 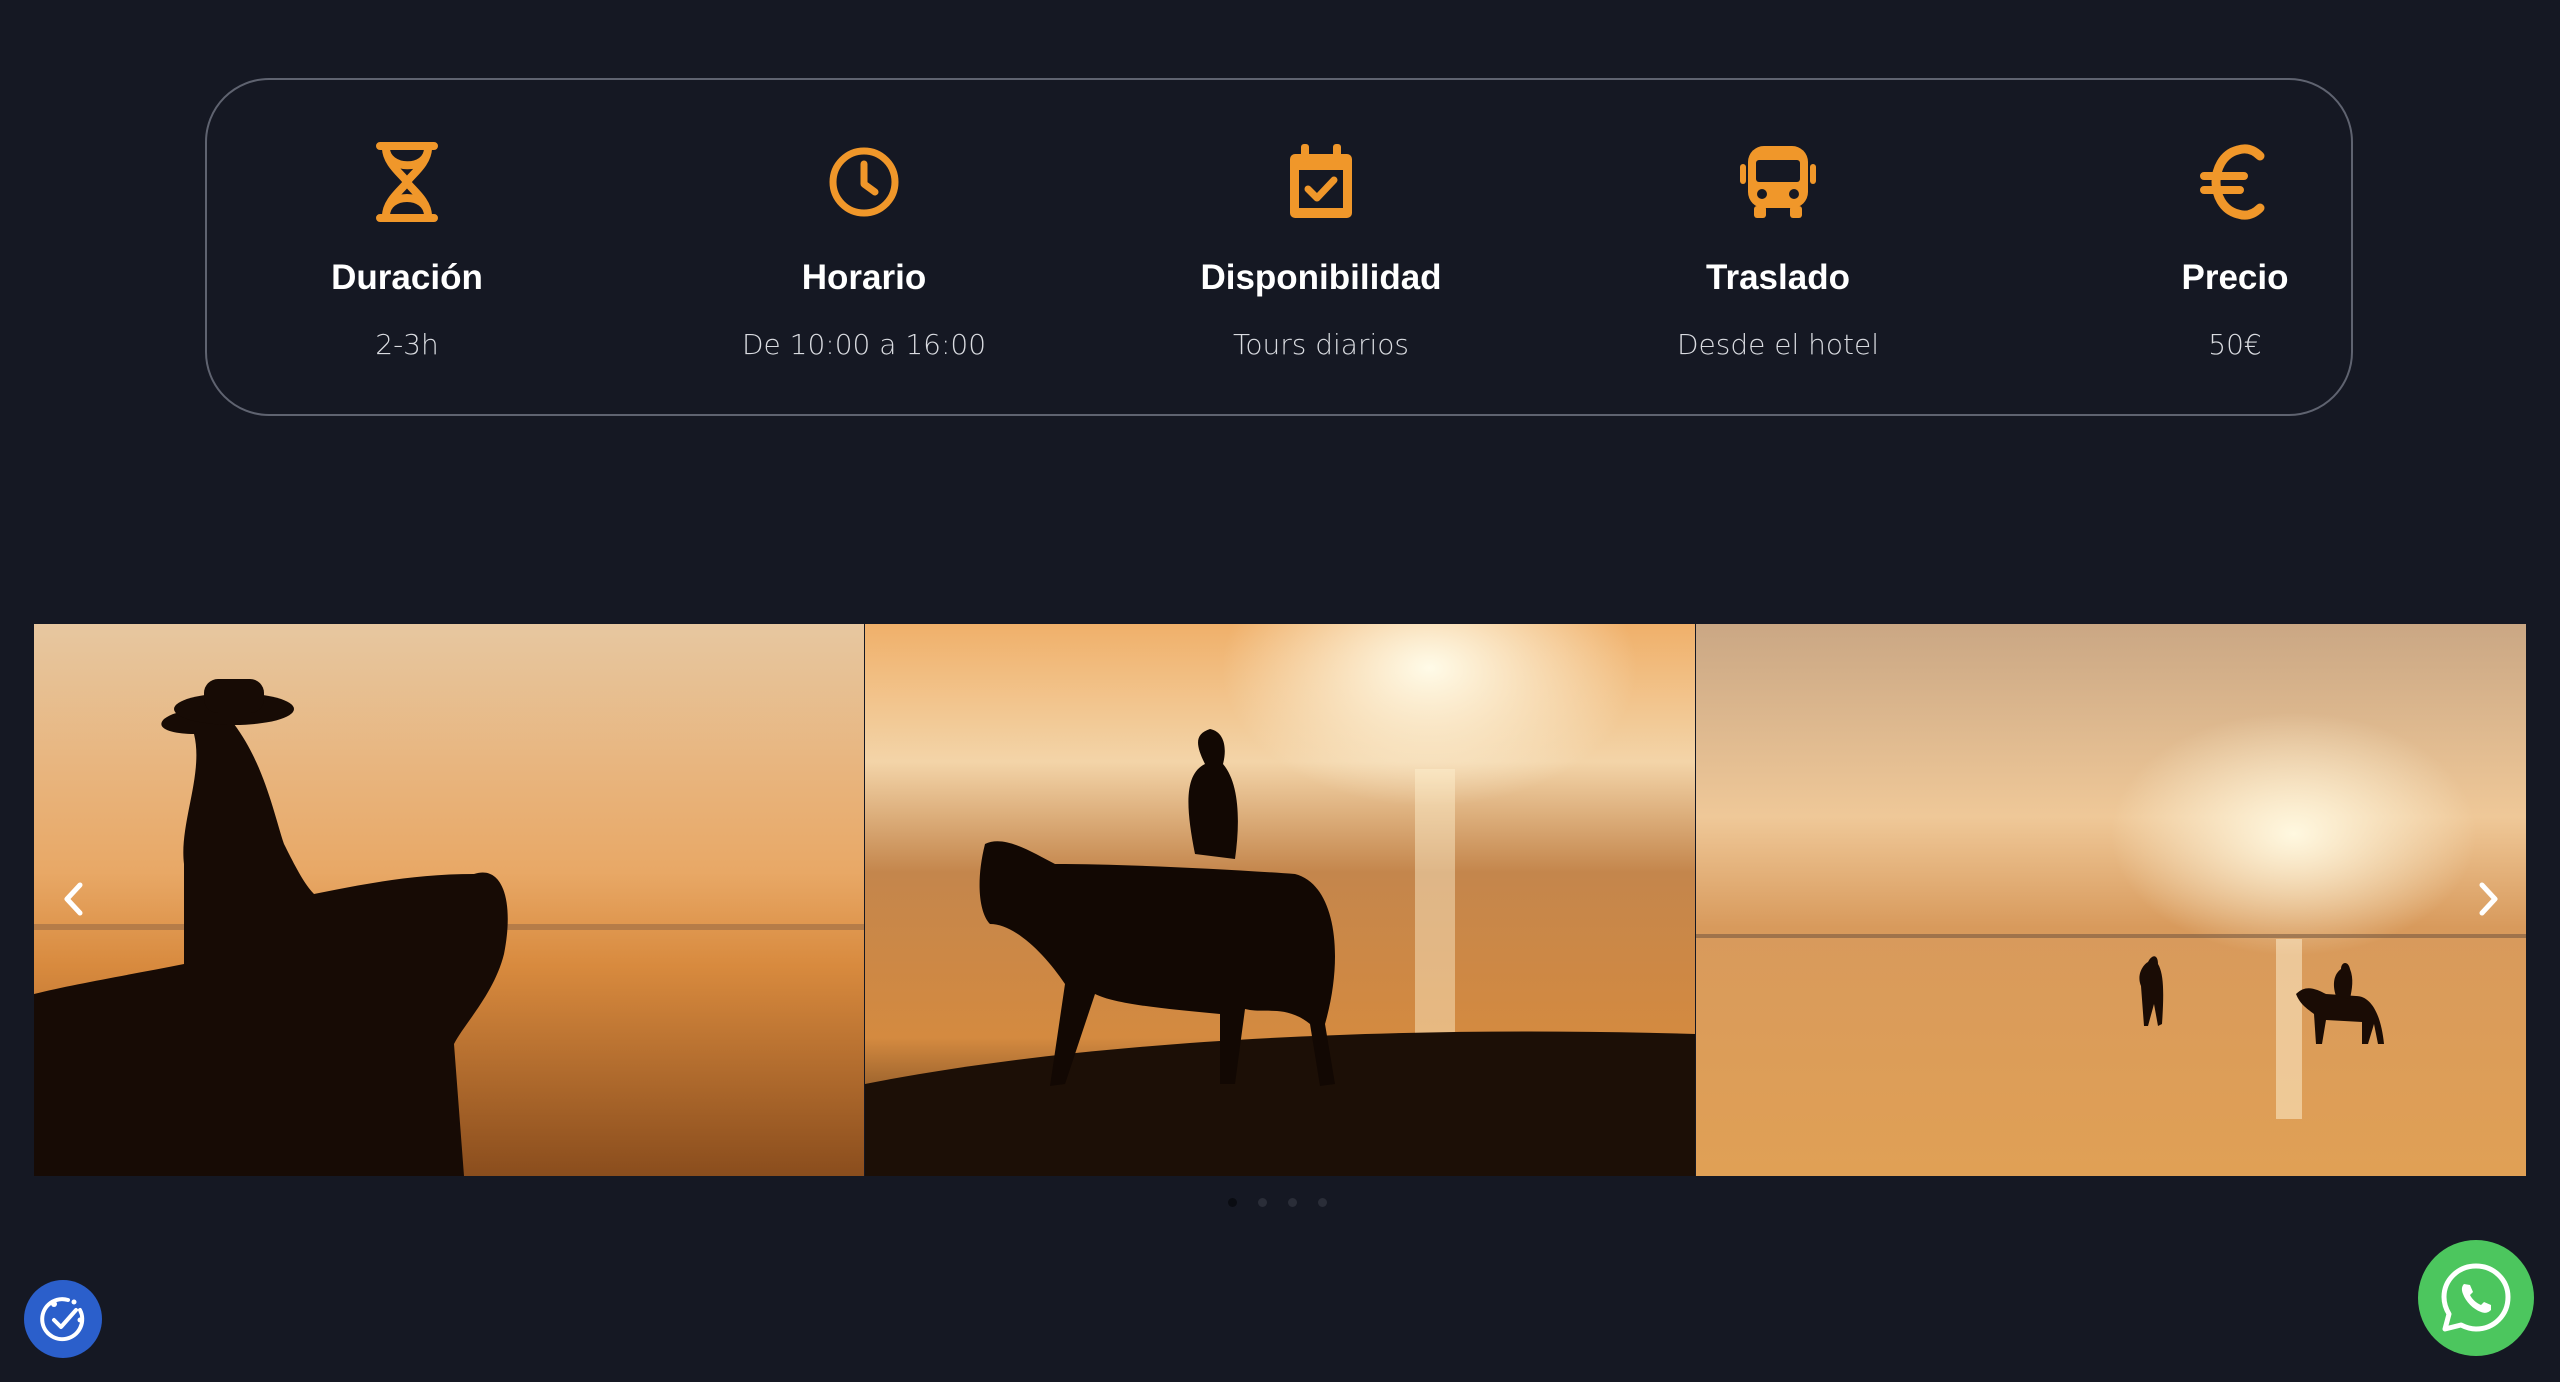 I want to click on info-title: Traslado, so click(x=1778, y=277).